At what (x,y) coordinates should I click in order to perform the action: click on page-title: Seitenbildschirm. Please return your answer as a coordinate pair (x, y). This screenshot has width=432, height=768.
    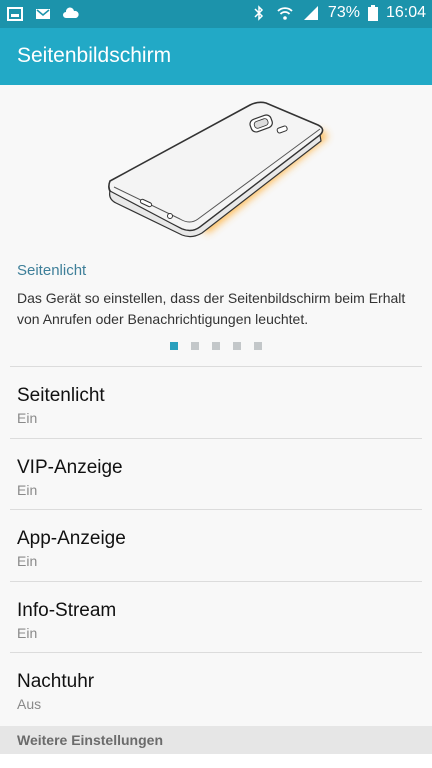
    Looking at the image, I should click on (94, 55).